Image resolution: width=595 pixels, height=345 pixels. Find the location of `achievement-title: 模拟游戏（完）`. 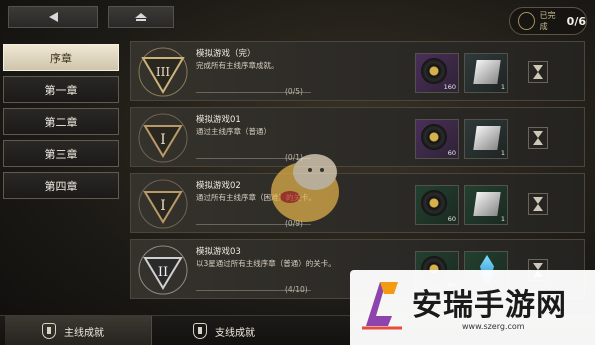

achievement-title: 模拟游戏（完） is located at coordinates (226, 54).